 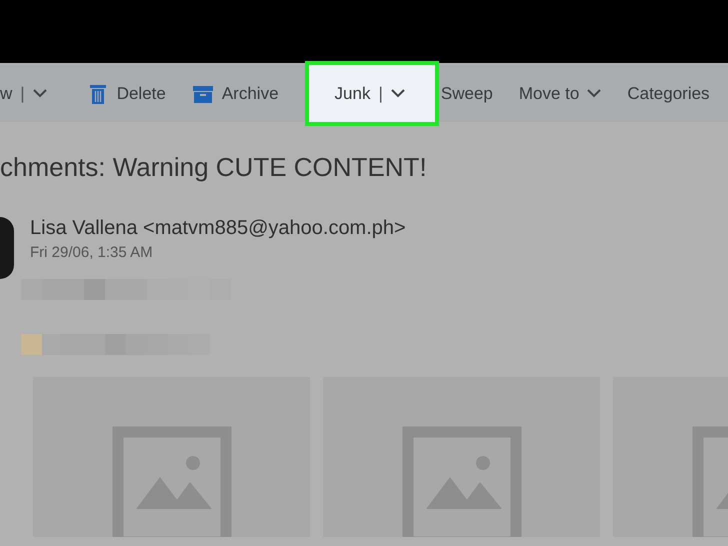 I want to click on email-date: Fri 29/06, 1:35 AM, so click(x=92, y=252).